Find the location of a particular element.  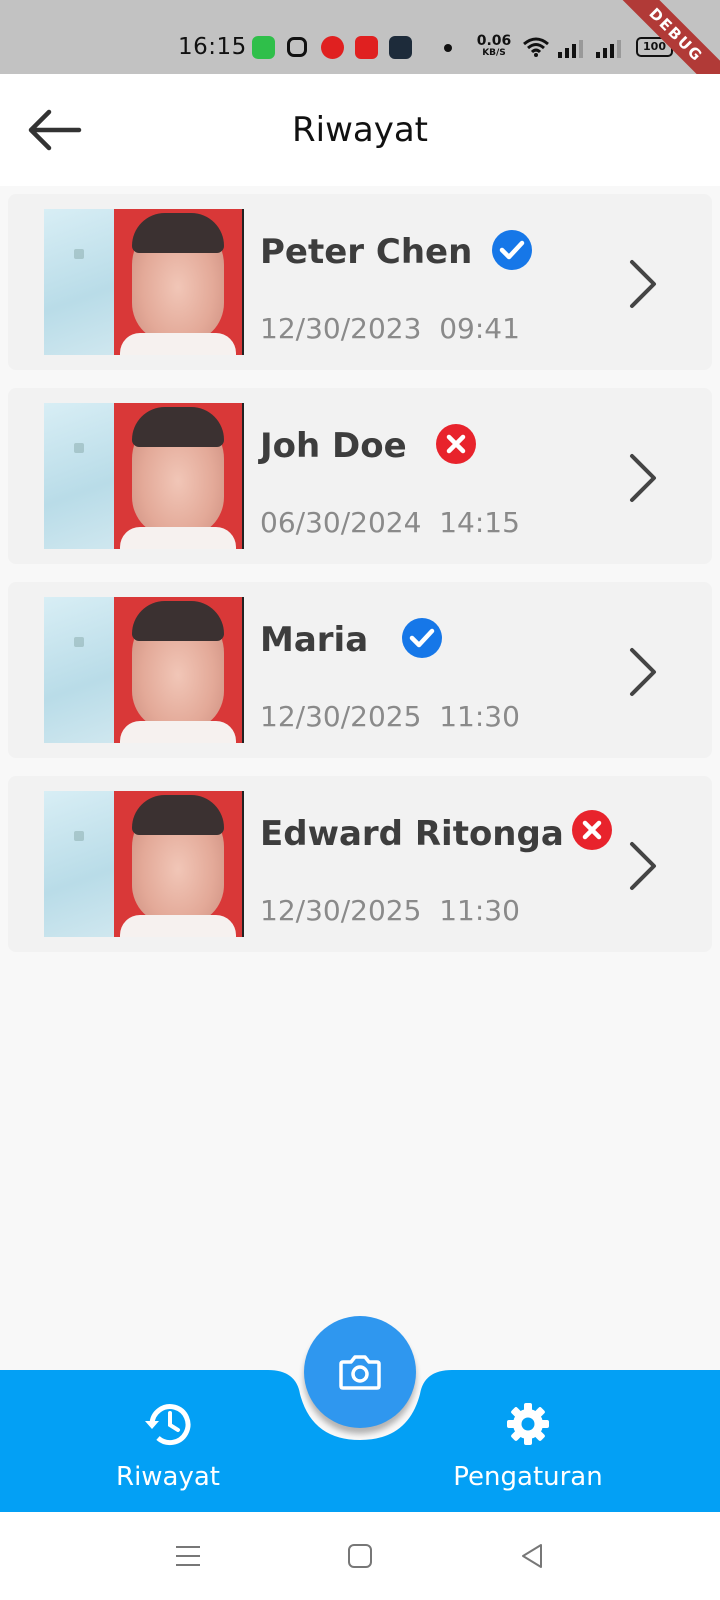

recent-apps-button is located at coordinates (188, 1556).